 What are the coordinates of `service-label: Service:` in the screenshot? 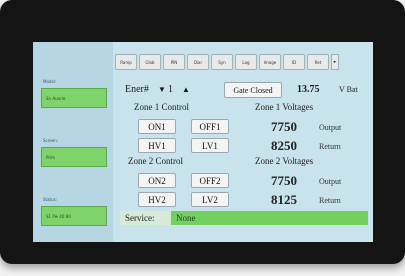 It's located at (140, 218).